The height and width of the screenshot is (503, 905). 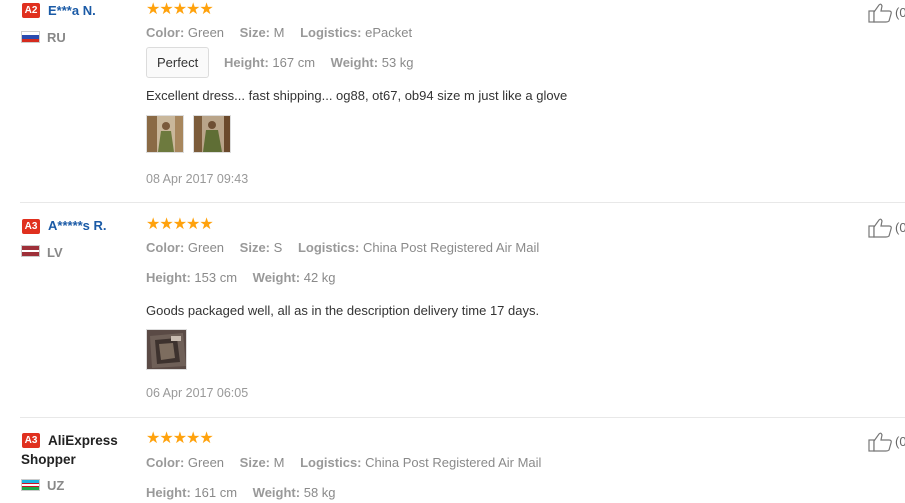 I want to click on reviewer-country: LV, so click(x=55, y=252).